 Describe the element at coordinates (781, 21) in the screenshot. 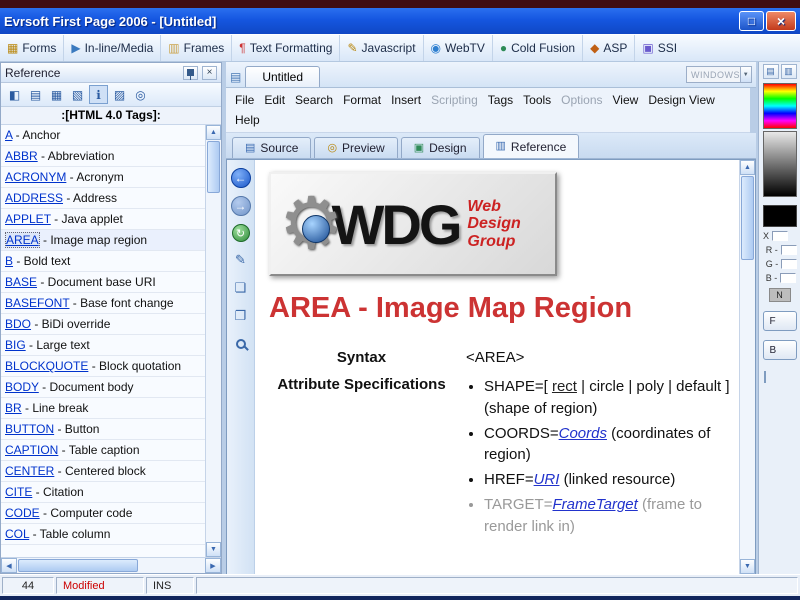

I see `close-button: ×` at that location.